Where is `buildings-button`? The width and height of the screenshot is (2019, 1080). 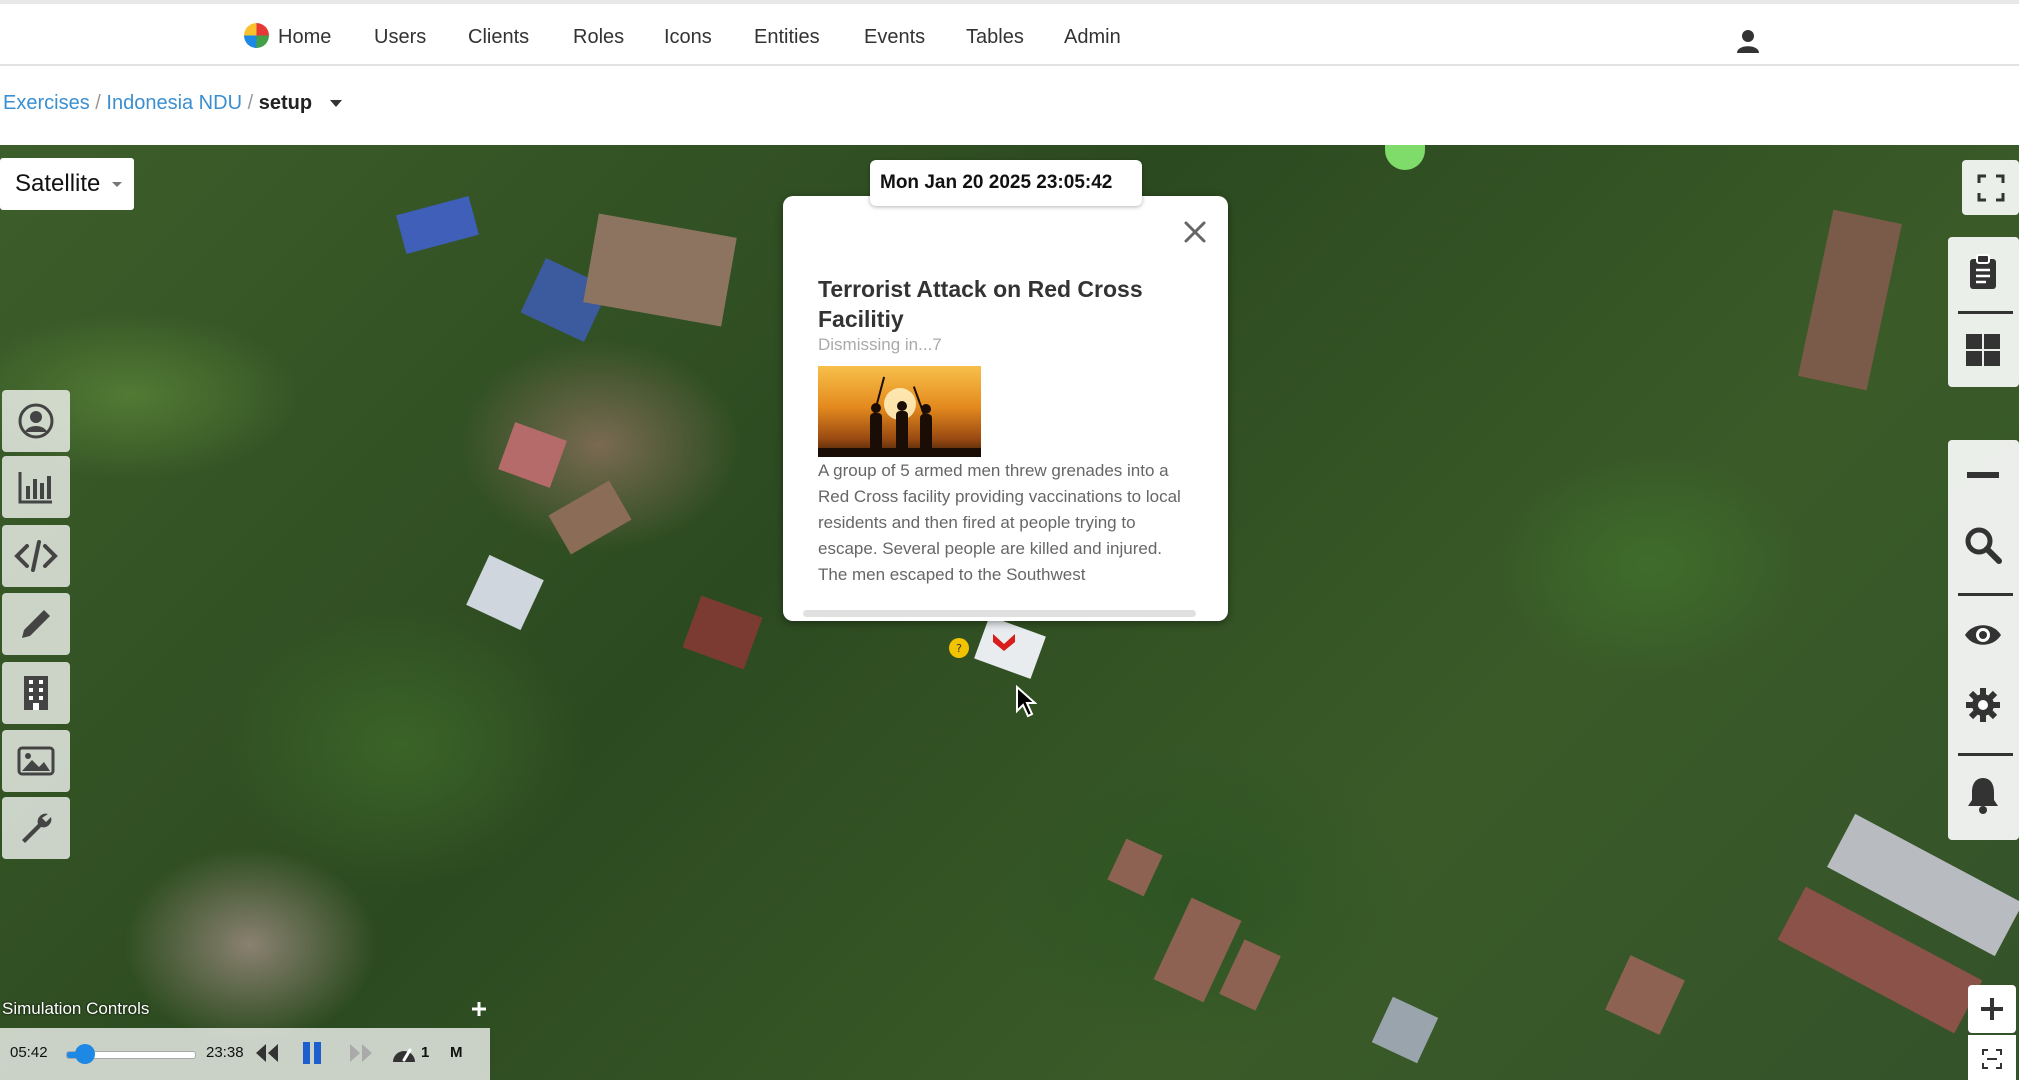
buildings-button is located at coordinates (36, 693).